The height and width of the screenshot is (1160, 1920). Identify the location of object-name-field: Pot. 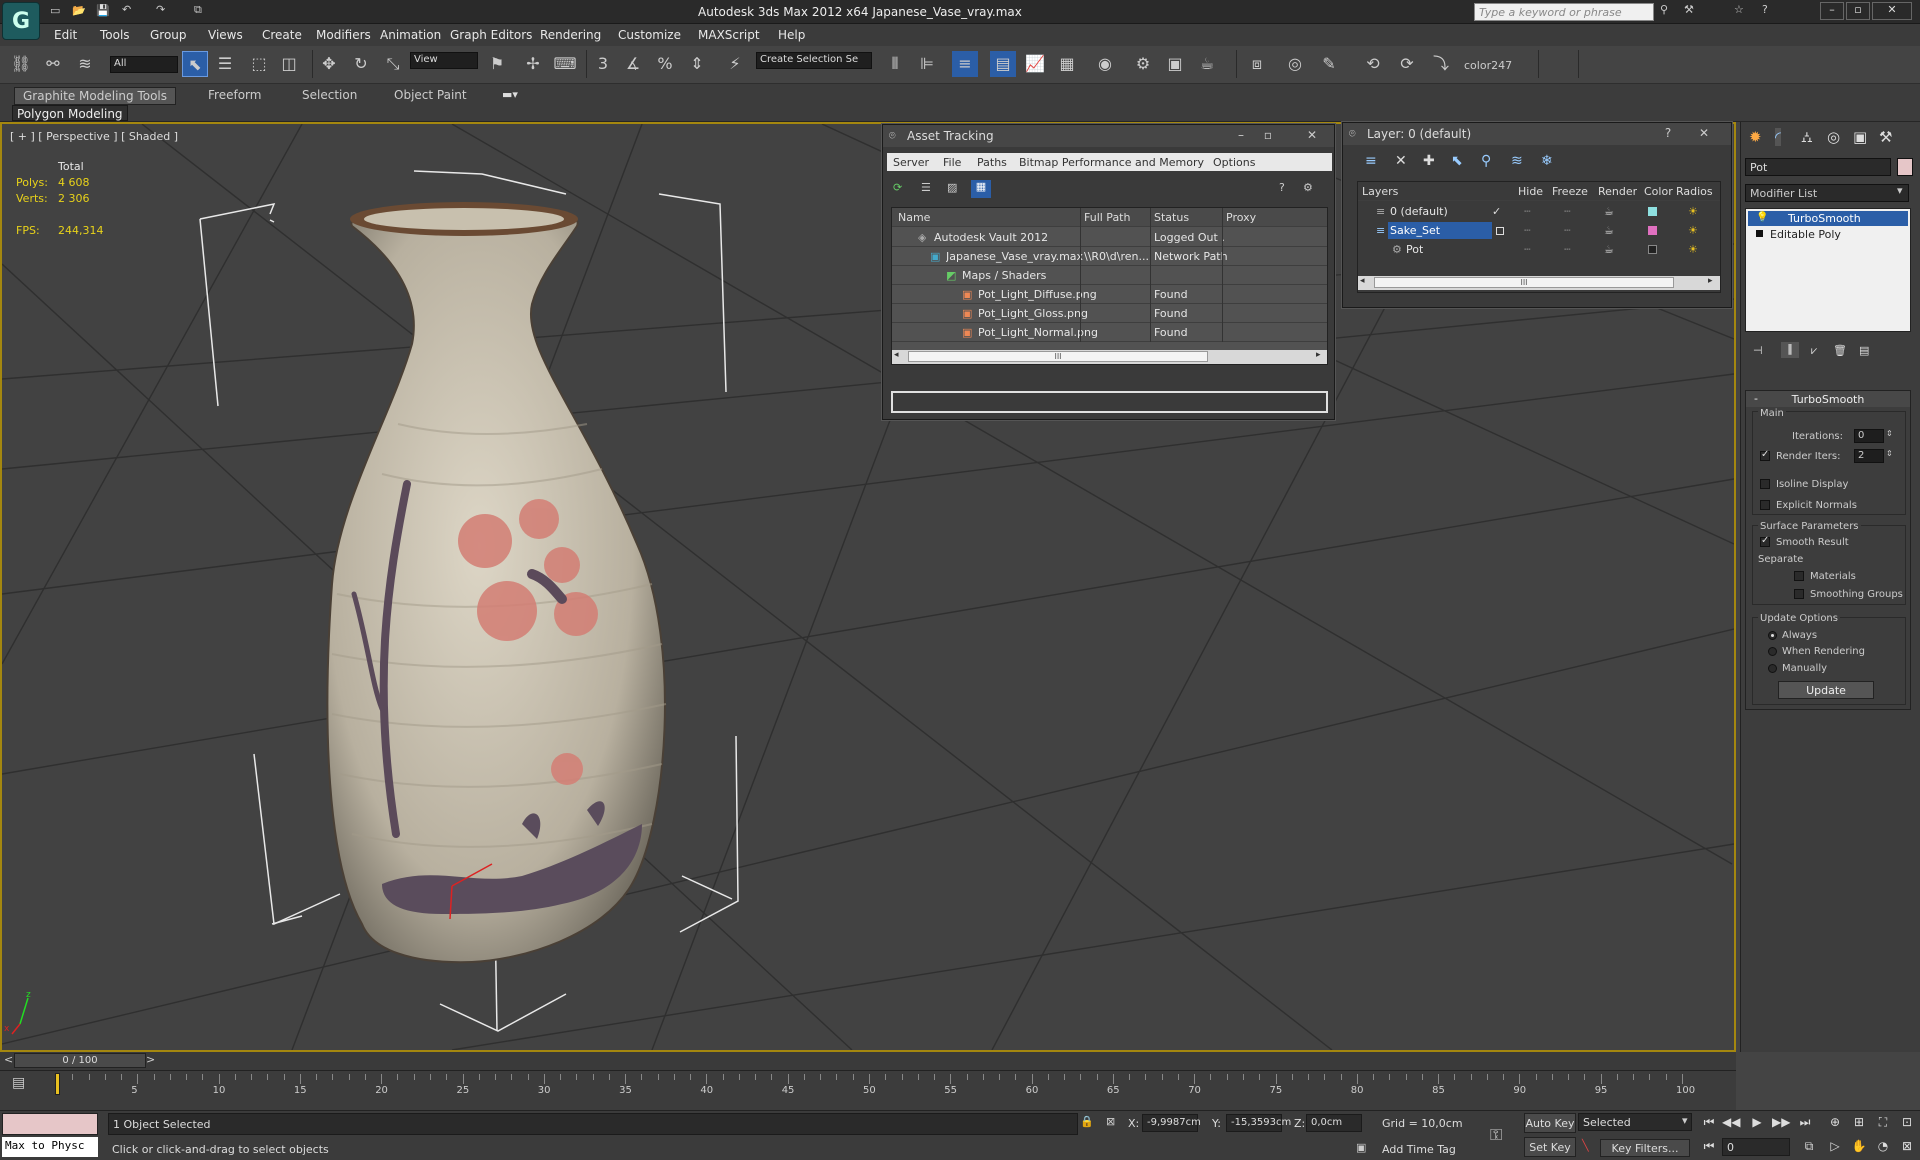
(1818, 167).